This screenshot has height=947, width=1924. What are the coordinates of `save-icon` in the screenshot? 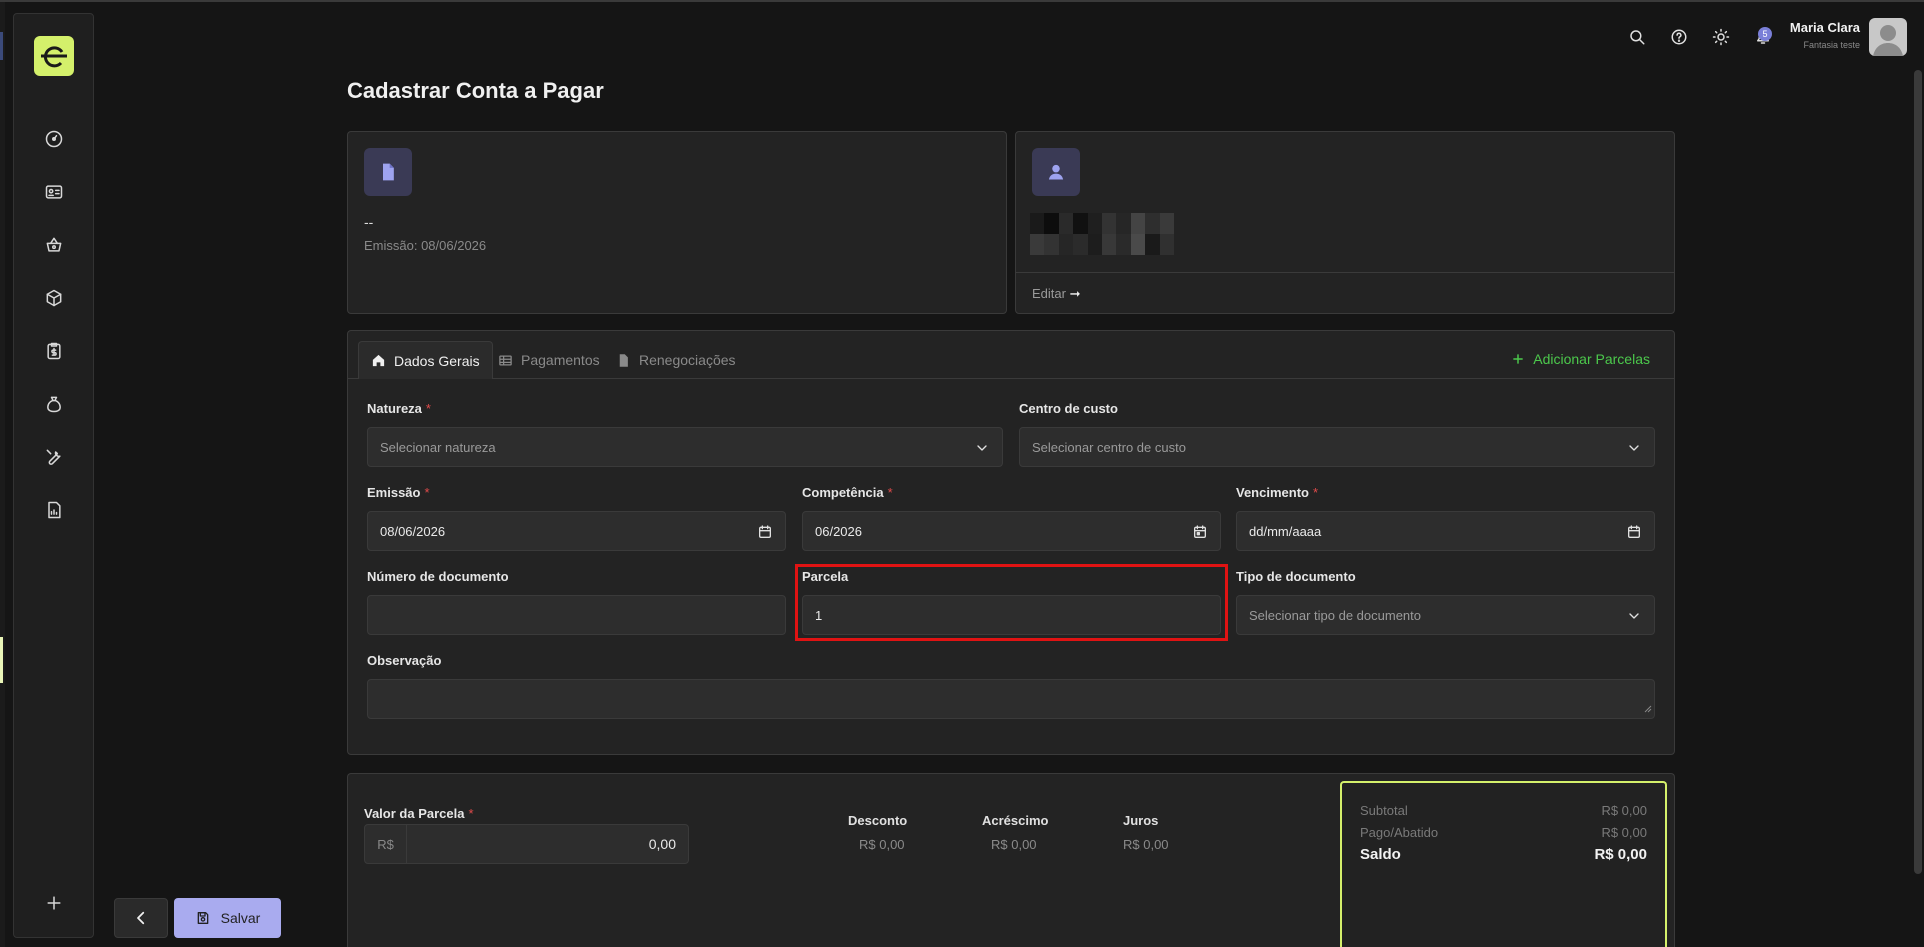 It's located at (202, 918).